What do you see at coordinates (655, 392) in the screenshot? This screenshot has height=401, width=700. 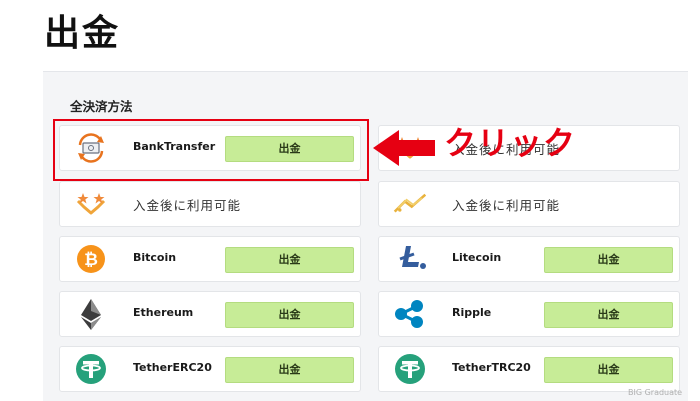 I see `watermark: BIG Graduate` at bounding box center [655, 392].